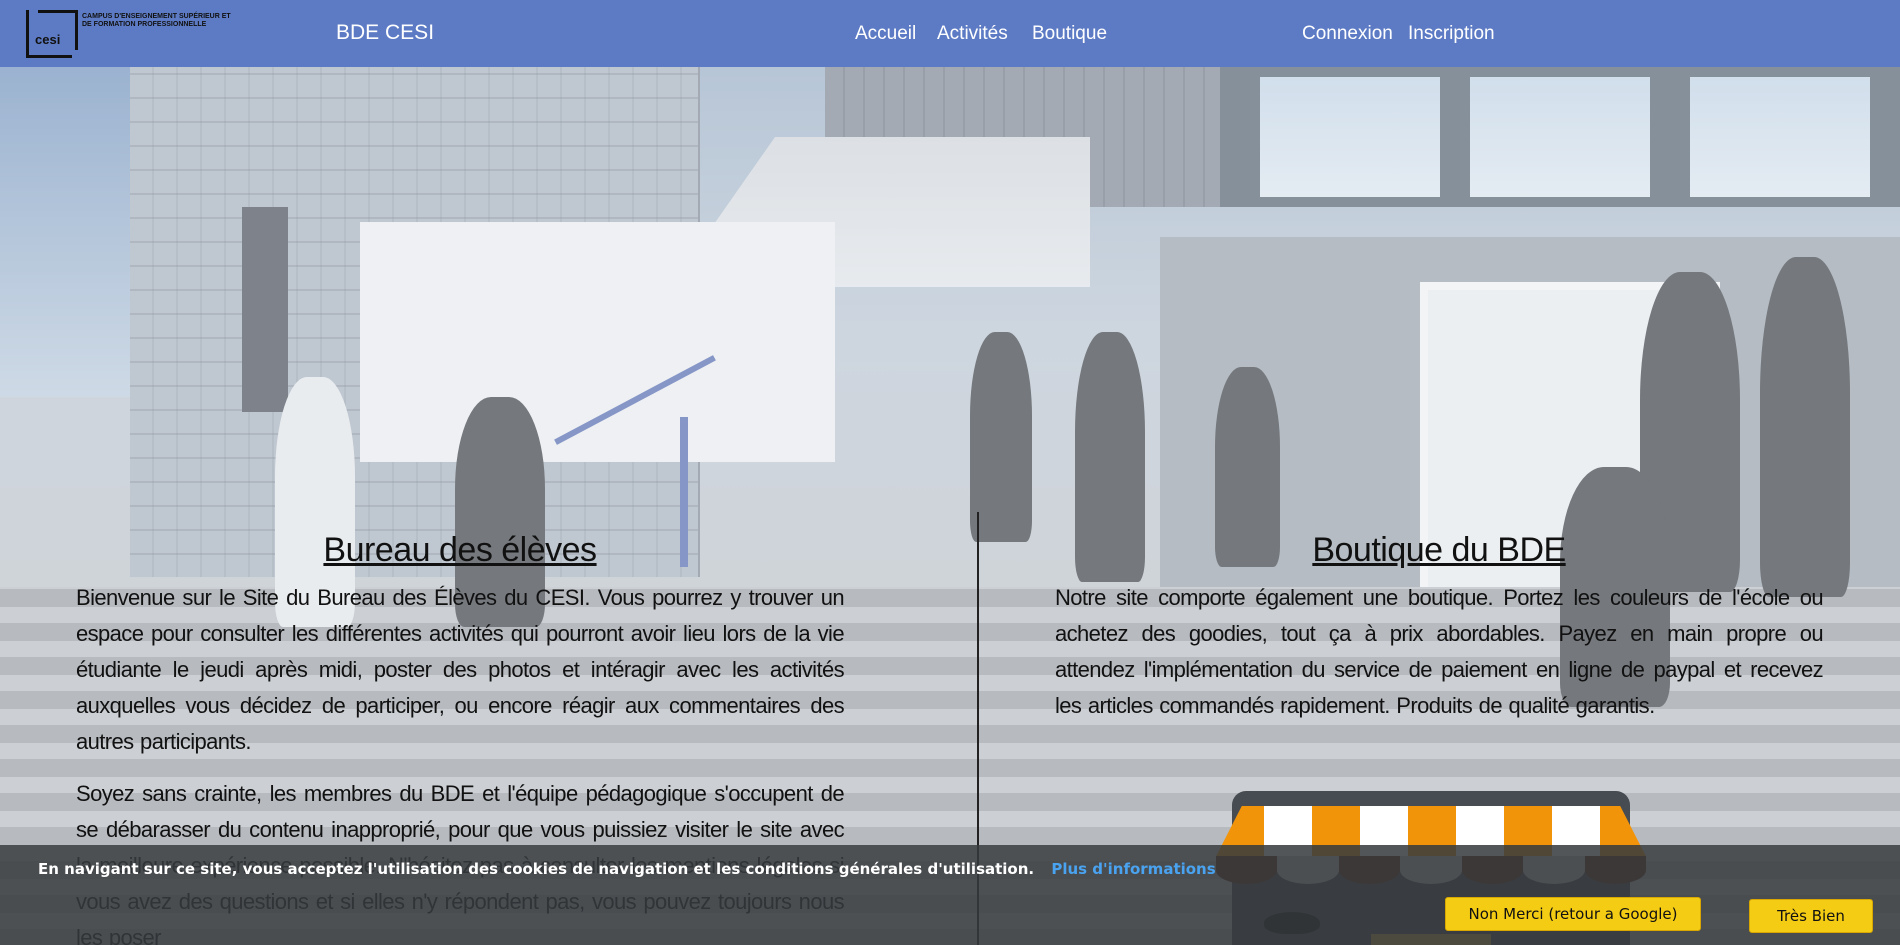 The width and height of the screenshot is (1900, 945). What do you see at coordinates (48, 39) in the screenshot?
I see `logo-word: cesi` at bounding box center [48, 39].